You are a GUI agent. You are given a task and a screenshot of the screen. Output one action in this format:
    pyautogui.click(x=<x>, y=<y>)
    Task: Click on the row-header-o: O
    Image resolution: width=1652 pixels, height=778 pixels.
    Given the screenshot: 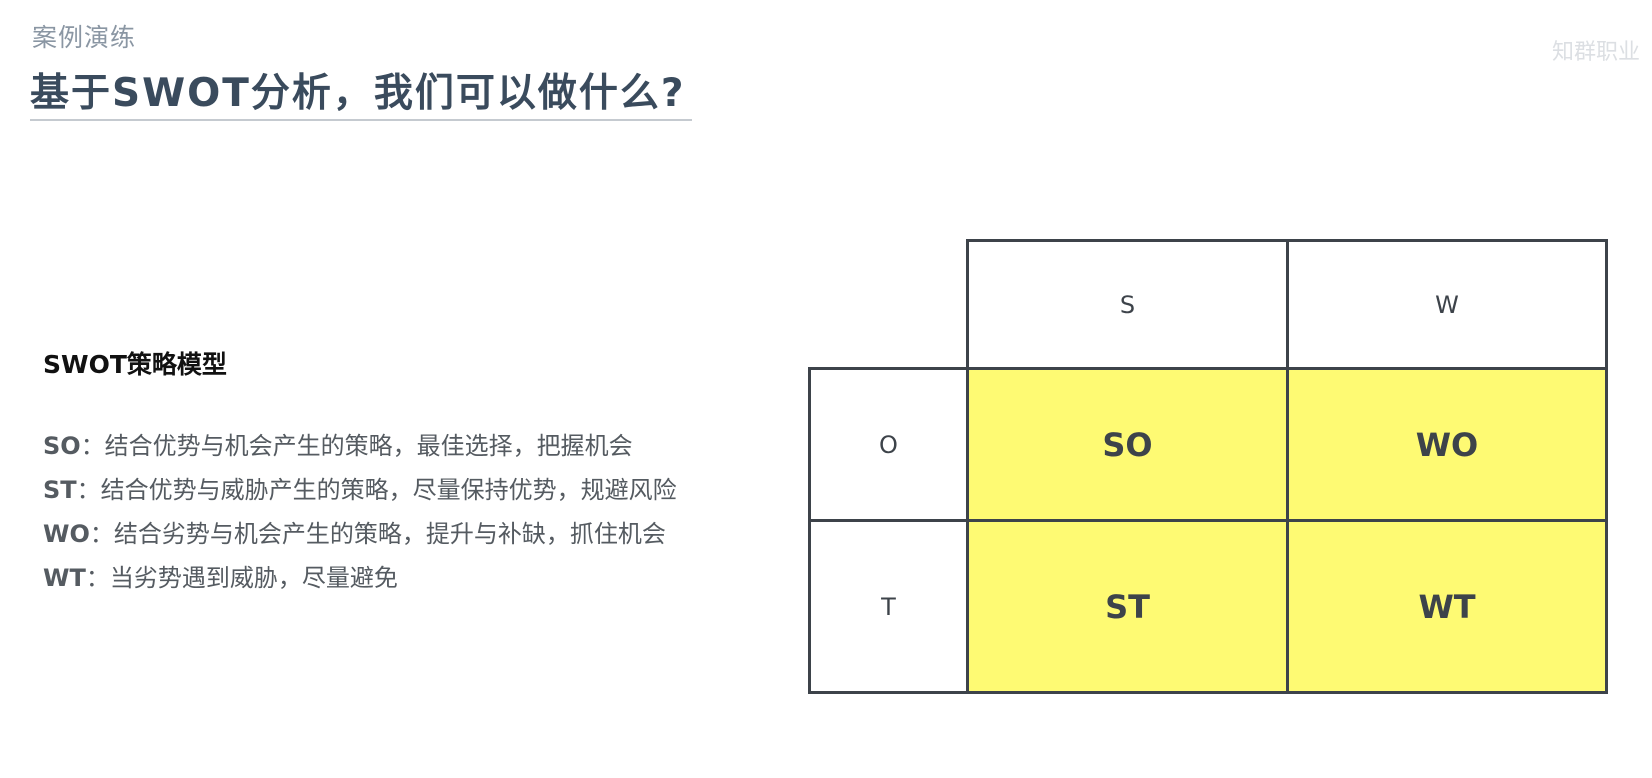 What is the action you would take?
    pyautogui.click(x=888, y=444)
    